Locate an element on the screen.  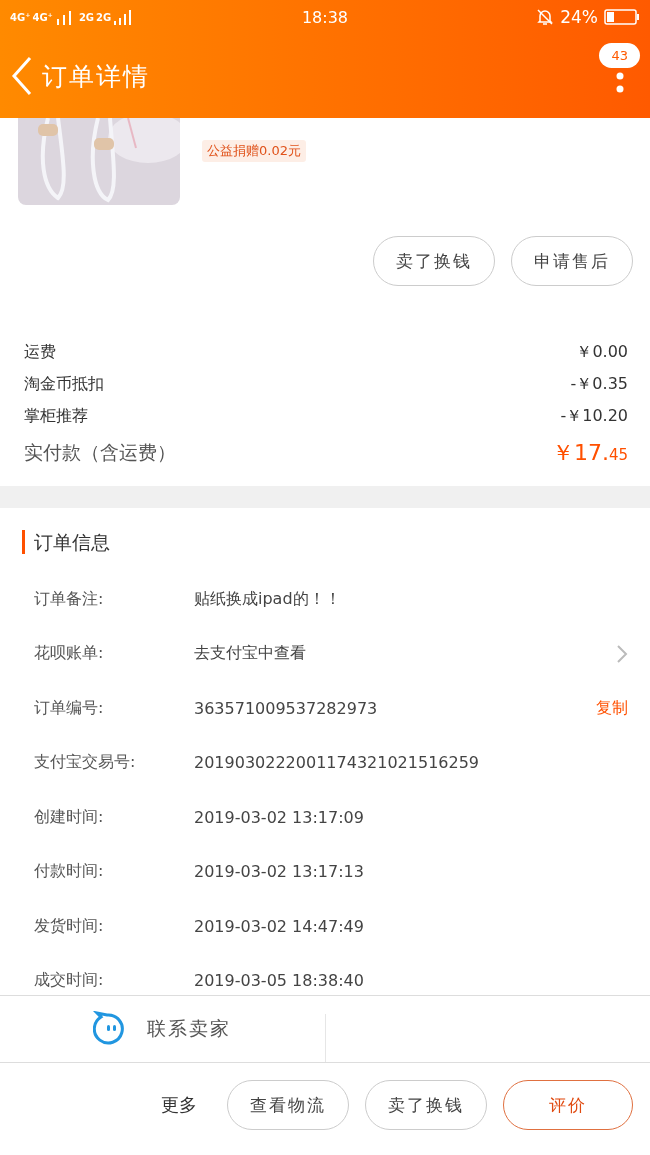
more-icon is located at coordinates (619, 82).